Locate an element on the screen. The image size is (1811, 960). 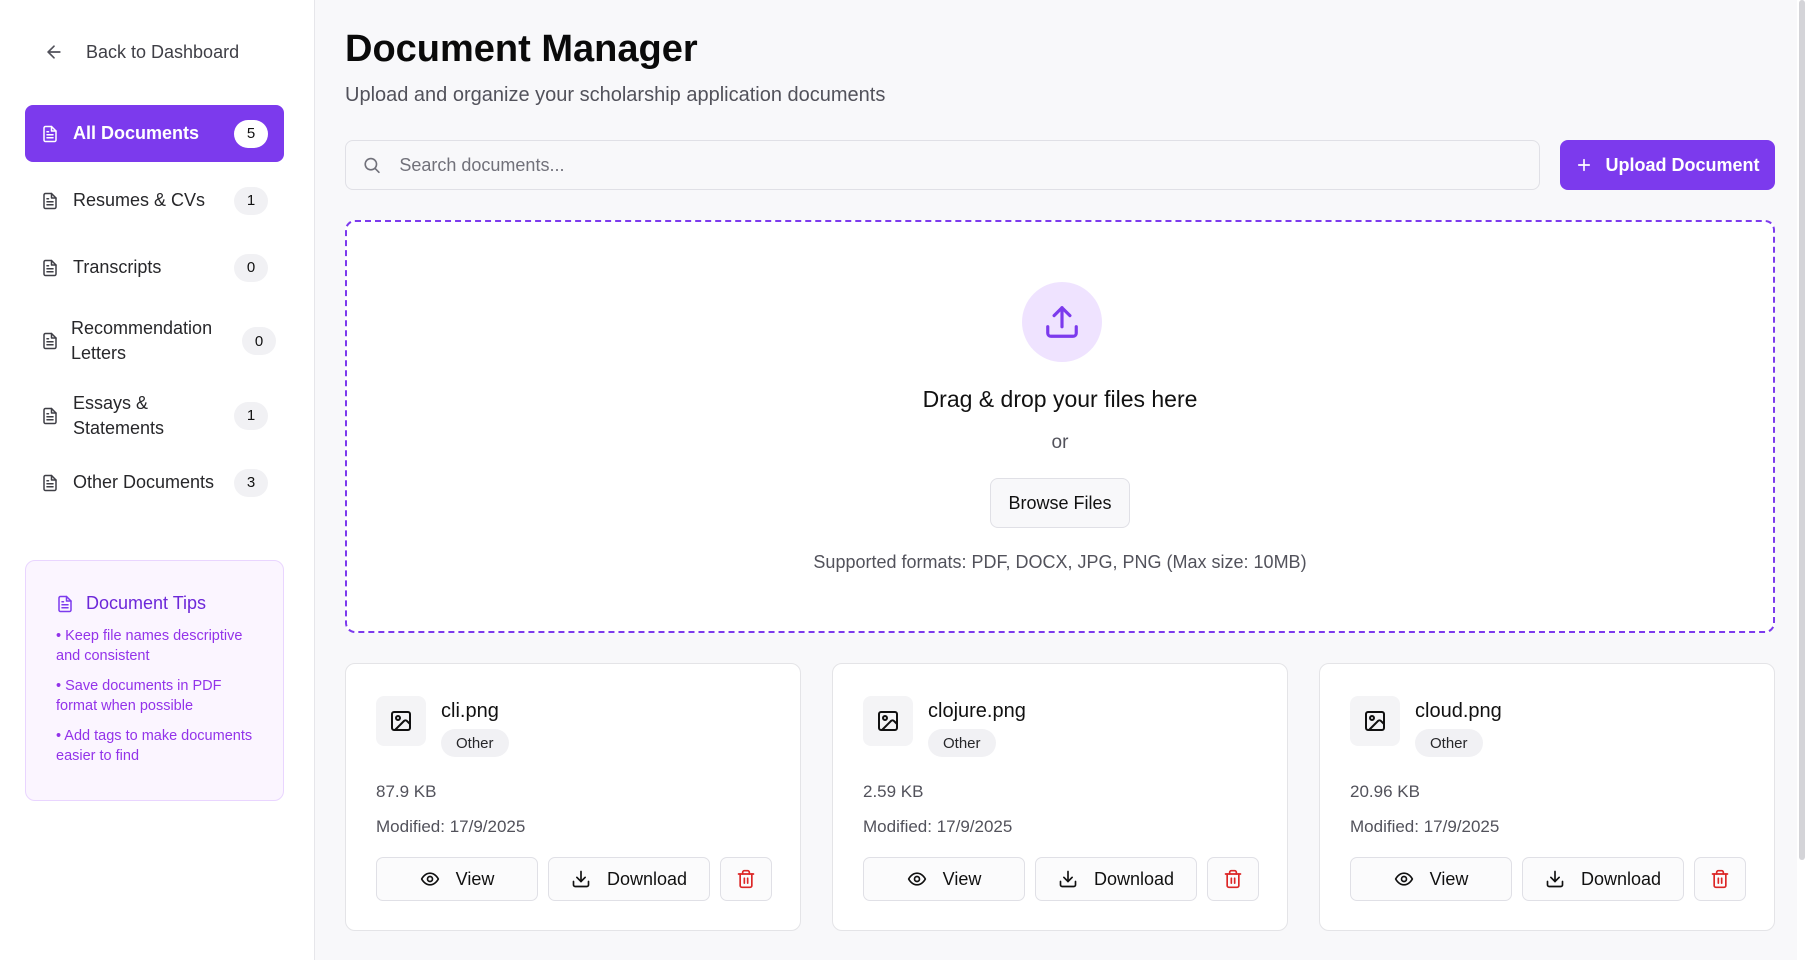
sidebar-item-label: Other Documents is located at coordinates (144, 482).